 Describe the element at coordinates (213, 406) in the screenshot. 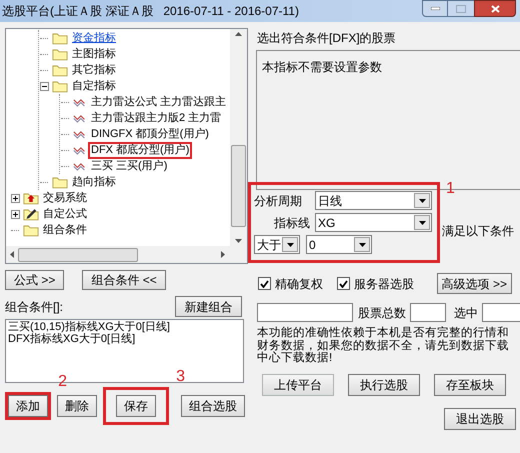

I see `action-button: 组合选股` at that location.